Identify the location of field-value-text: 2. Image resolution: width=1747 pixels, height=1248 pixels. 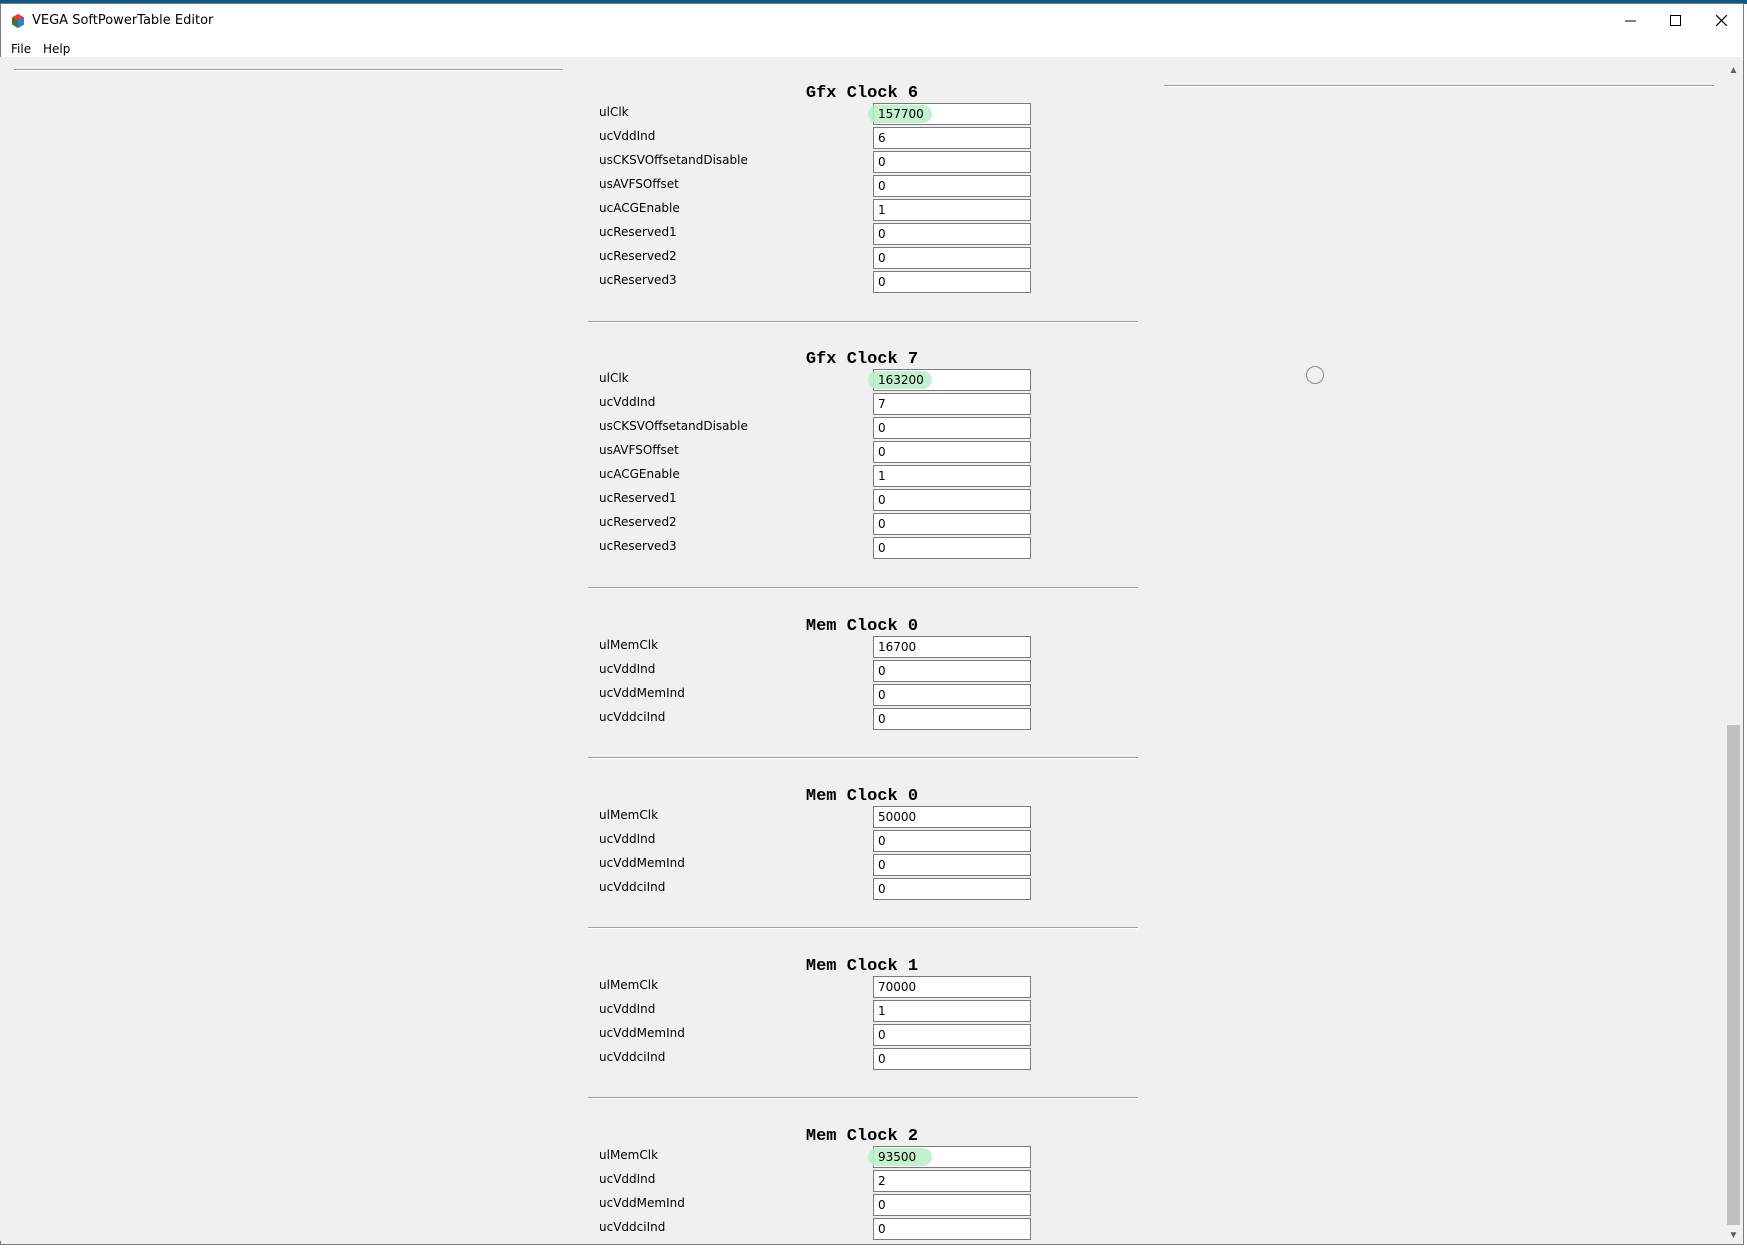
(882, 1181).